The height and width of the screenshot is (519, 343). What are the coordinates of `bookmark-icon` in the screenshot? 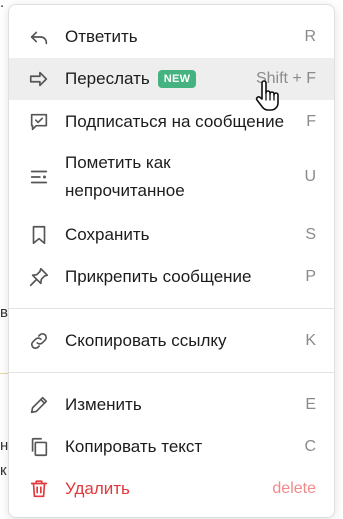 It's located at (39, 235).